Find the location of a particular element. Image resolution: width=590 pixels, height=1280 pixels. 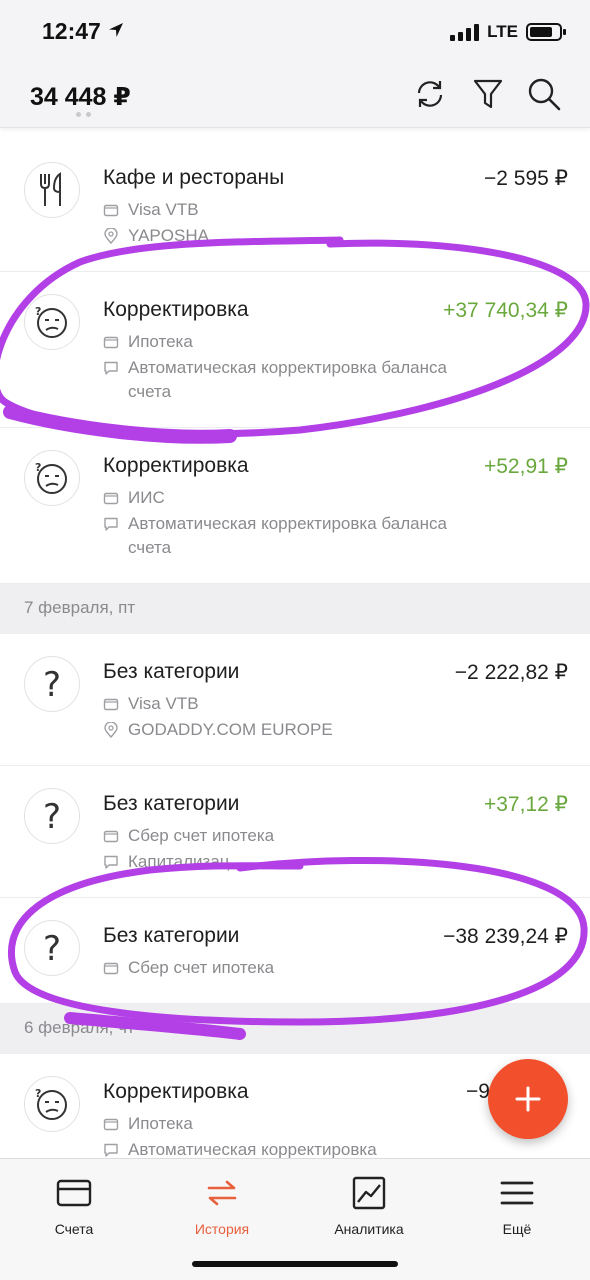

sync-icon is located at coordinates (430, 94).